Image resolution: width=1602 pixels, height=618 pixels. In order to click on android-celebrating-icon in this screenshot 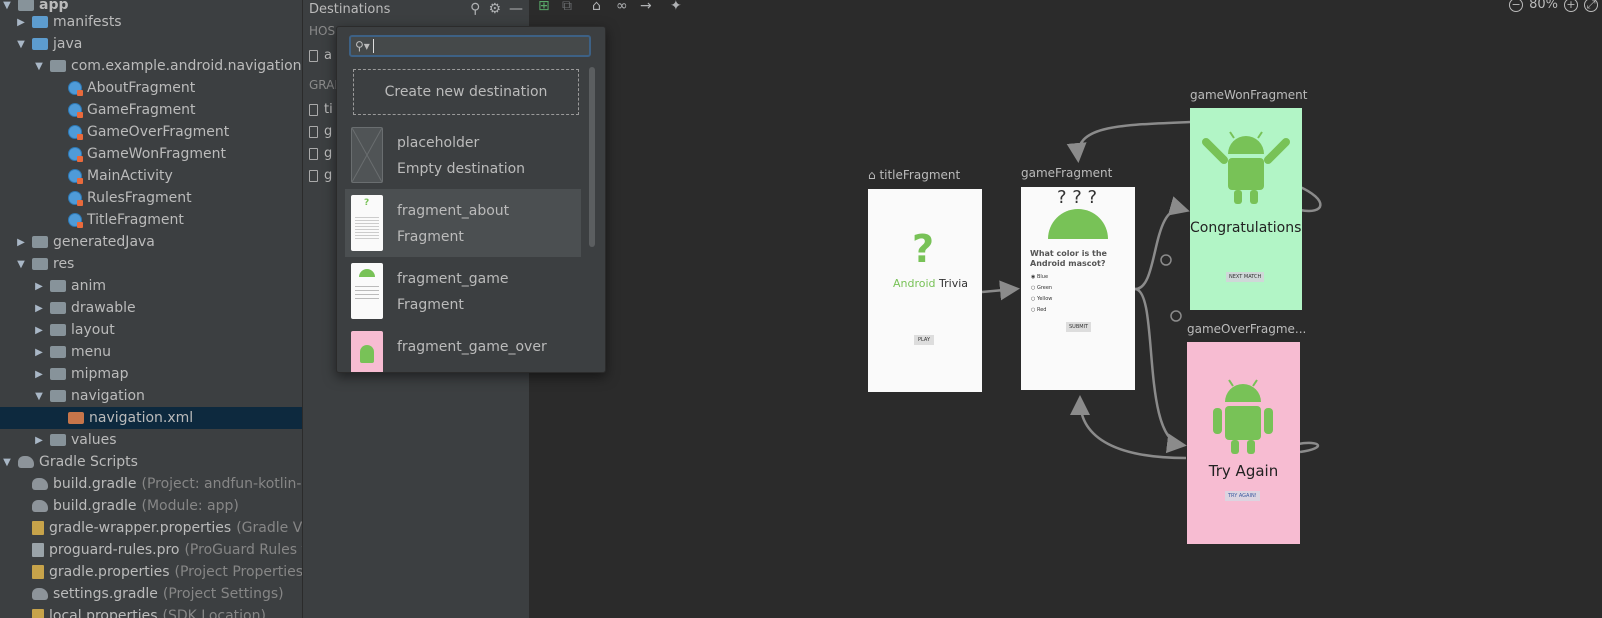, I will do `click(1246, 167)`.